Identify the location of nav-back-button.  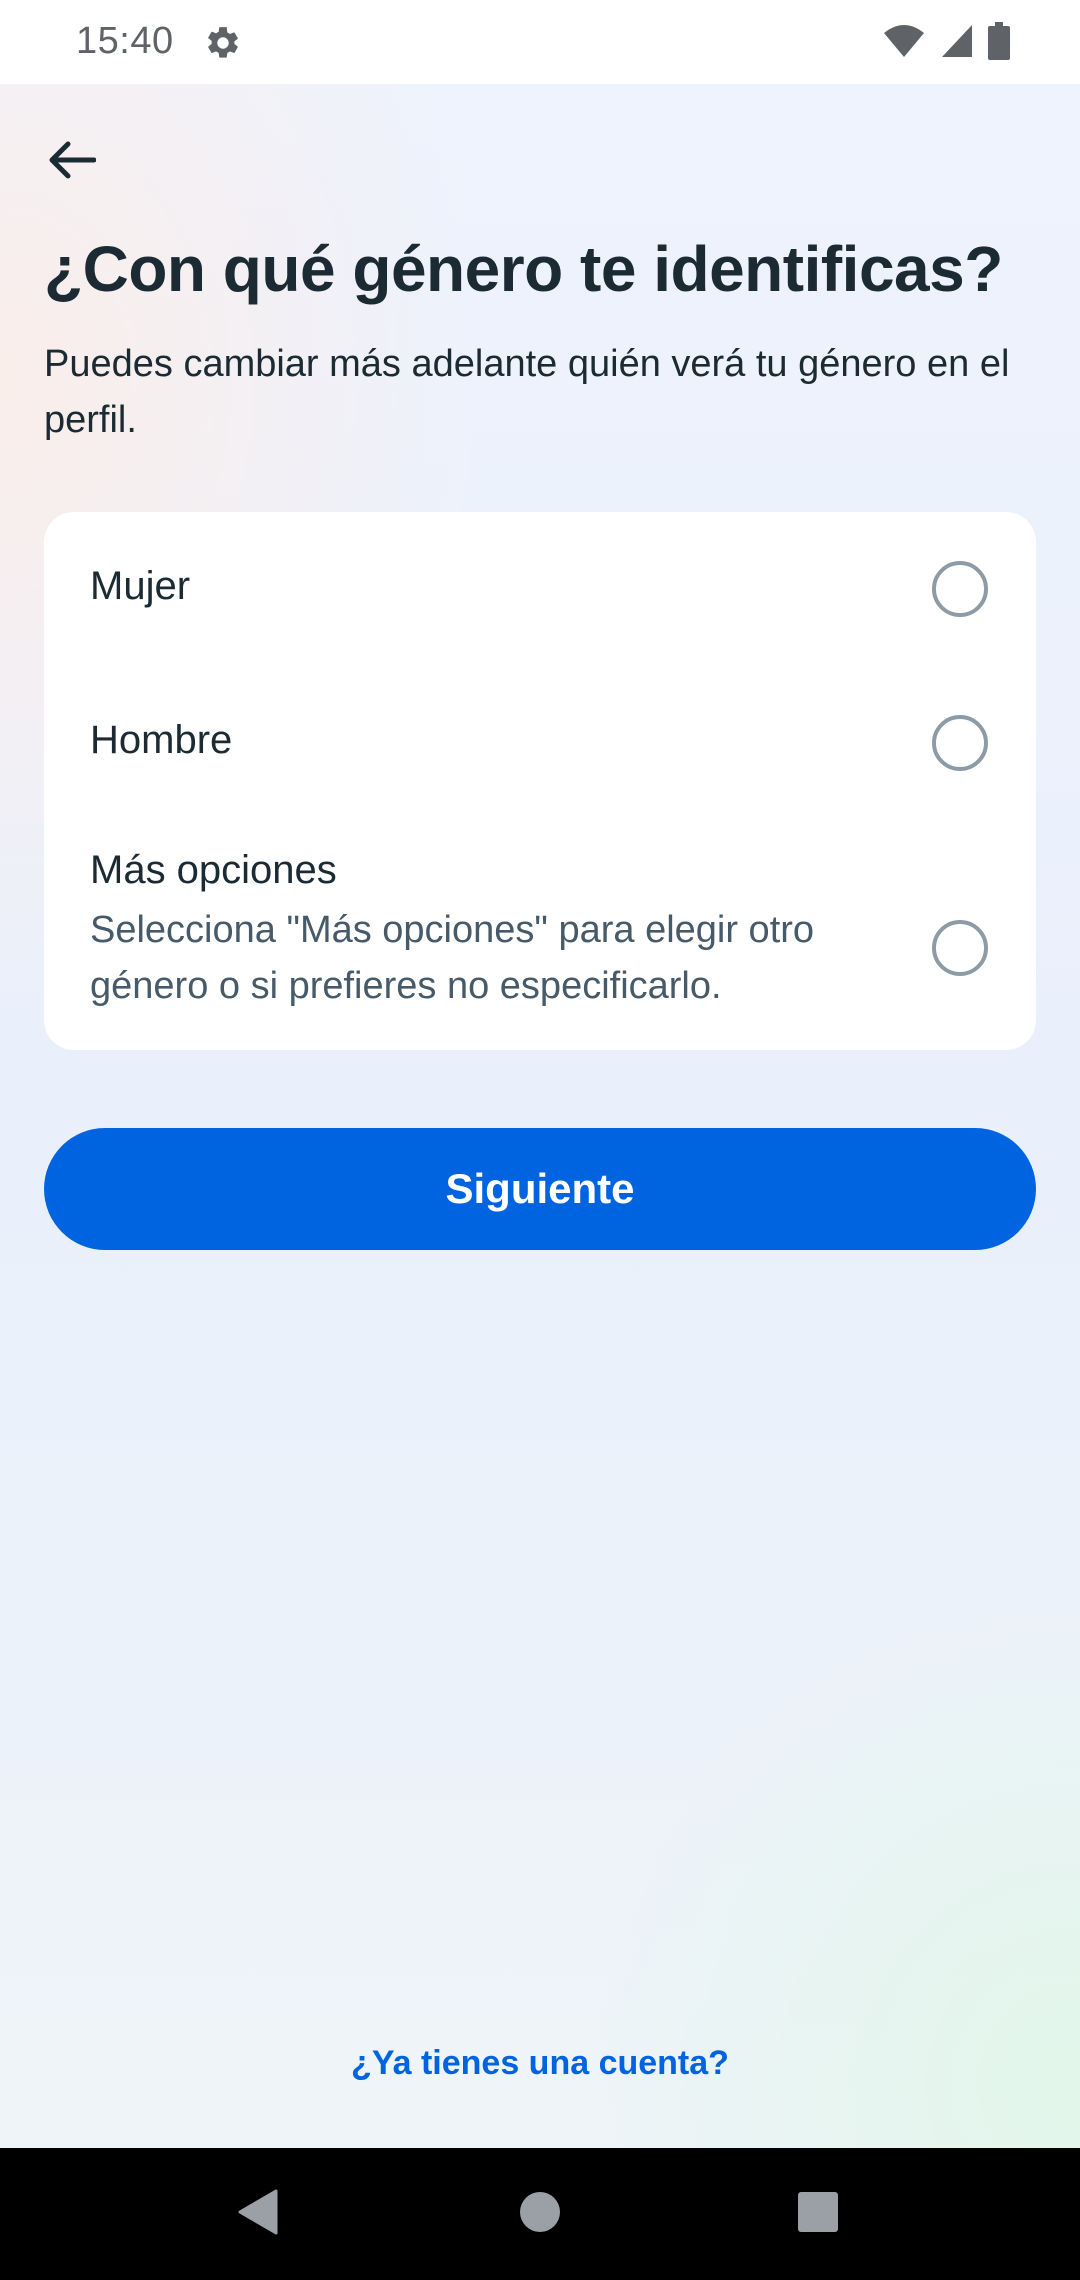
(258, 2214).